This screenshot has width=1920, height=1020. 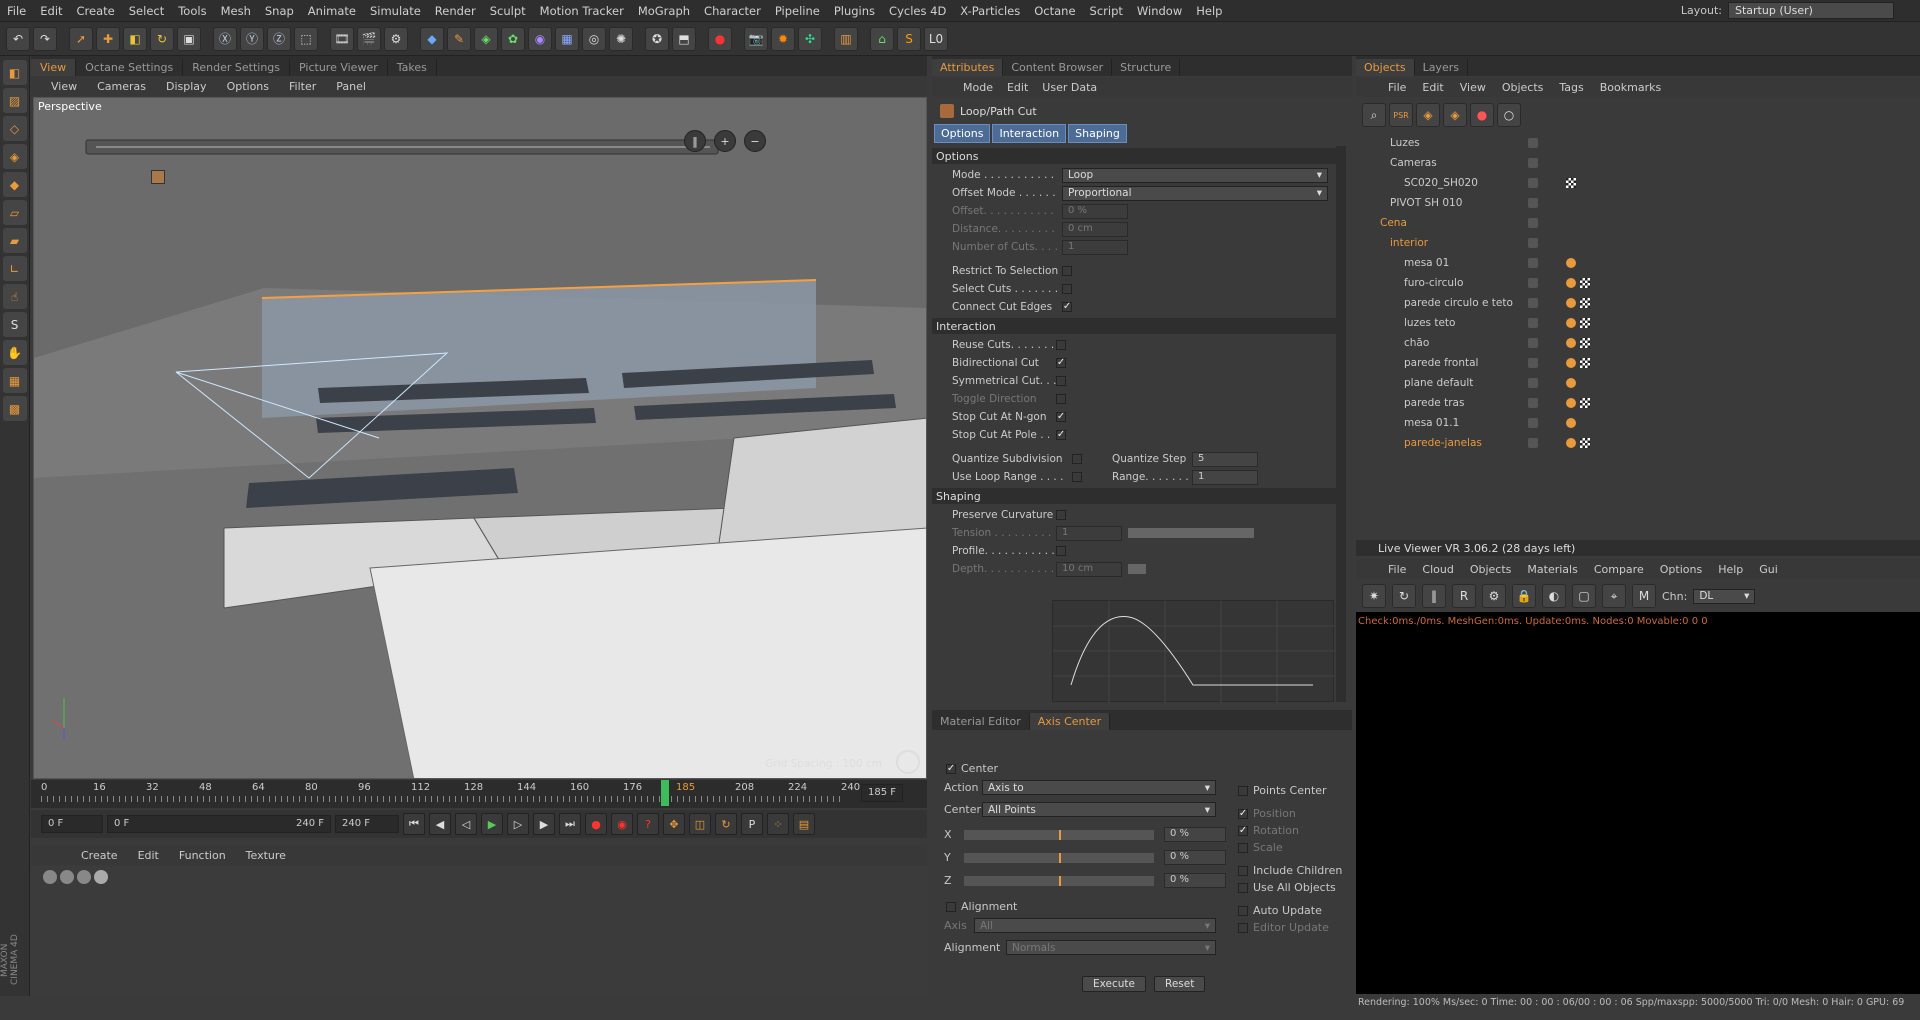 I want to click on workplane-icon: ✋, so click(x=14, y=352).